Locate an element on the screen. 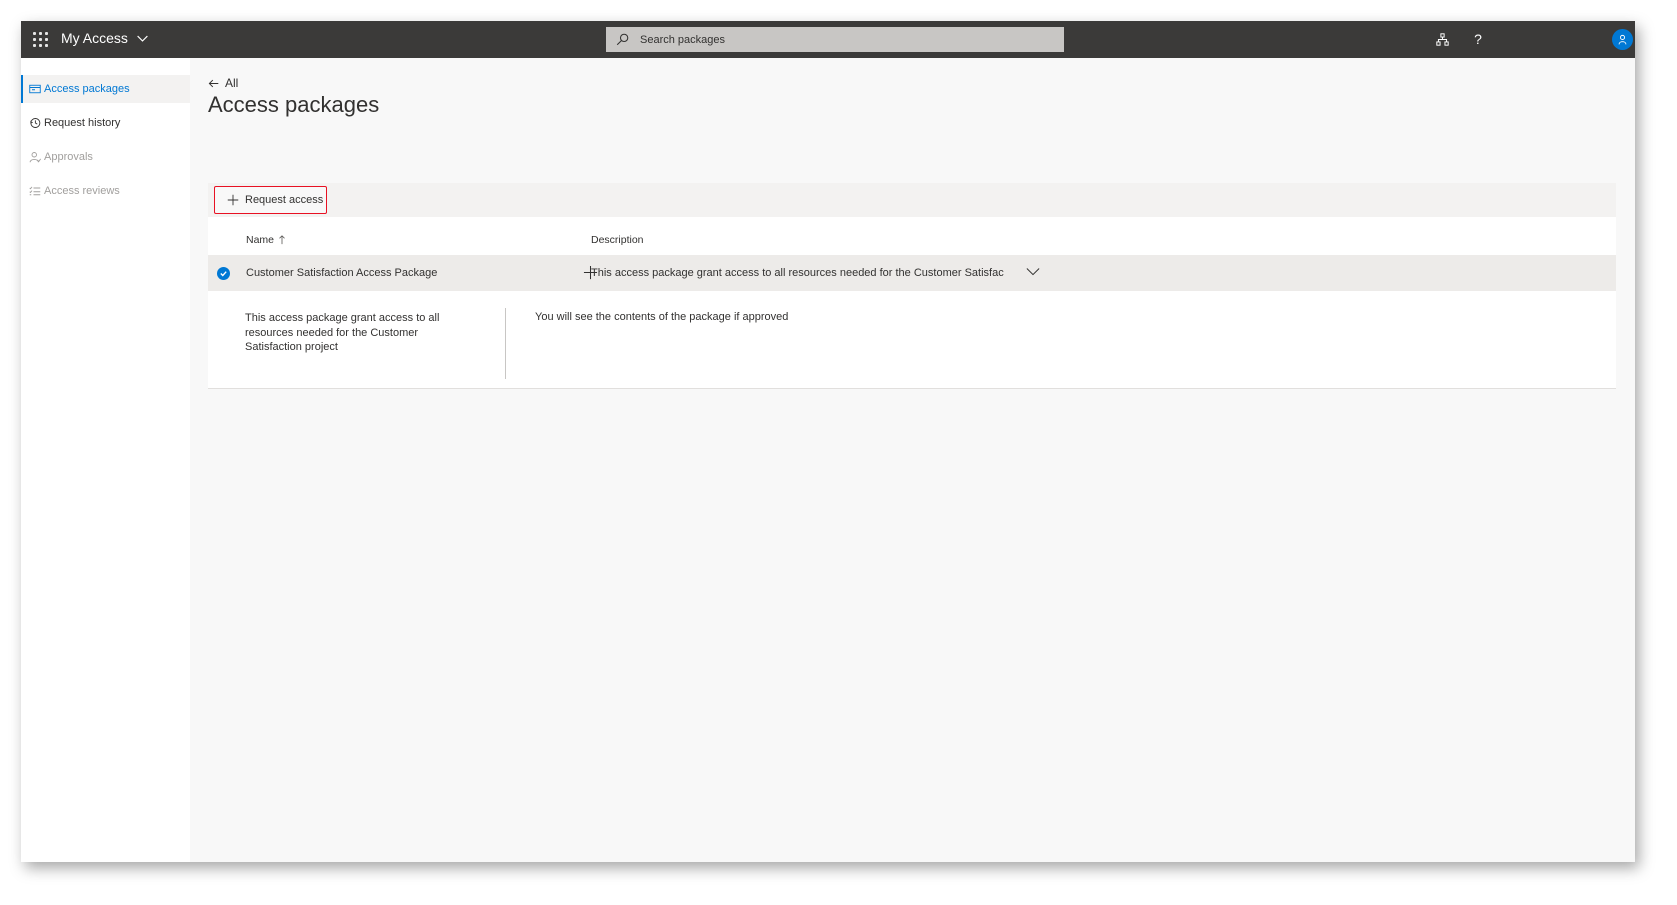 The width and height of the screenshot is (1677, 905). checkmark-icon is located at coordinates (223, 274).